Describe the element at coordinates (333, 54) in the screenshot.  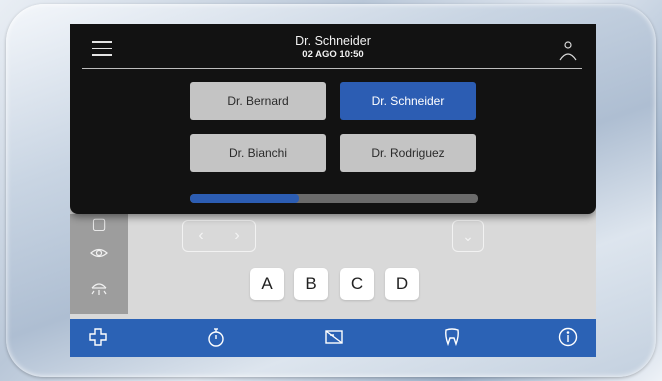
I see `date-time: 02 AGO 10:50` at that location.